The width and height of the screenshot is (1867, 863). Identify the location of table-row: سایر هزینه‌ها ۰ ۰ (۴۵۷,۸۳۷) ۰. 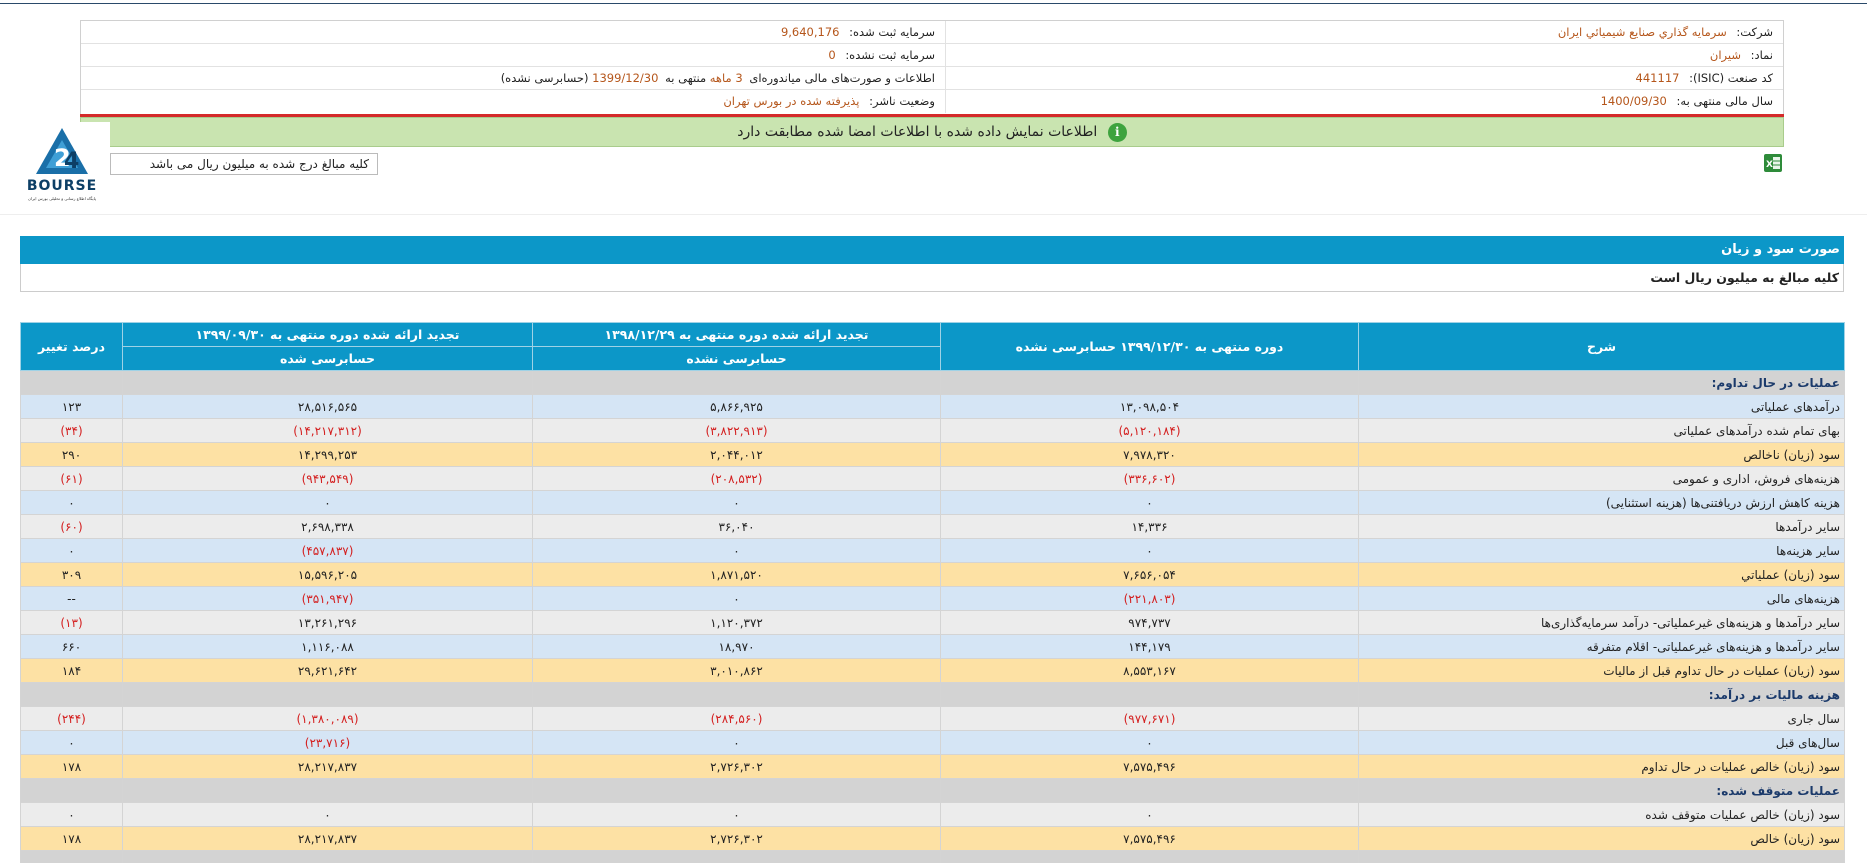
(932, 550).